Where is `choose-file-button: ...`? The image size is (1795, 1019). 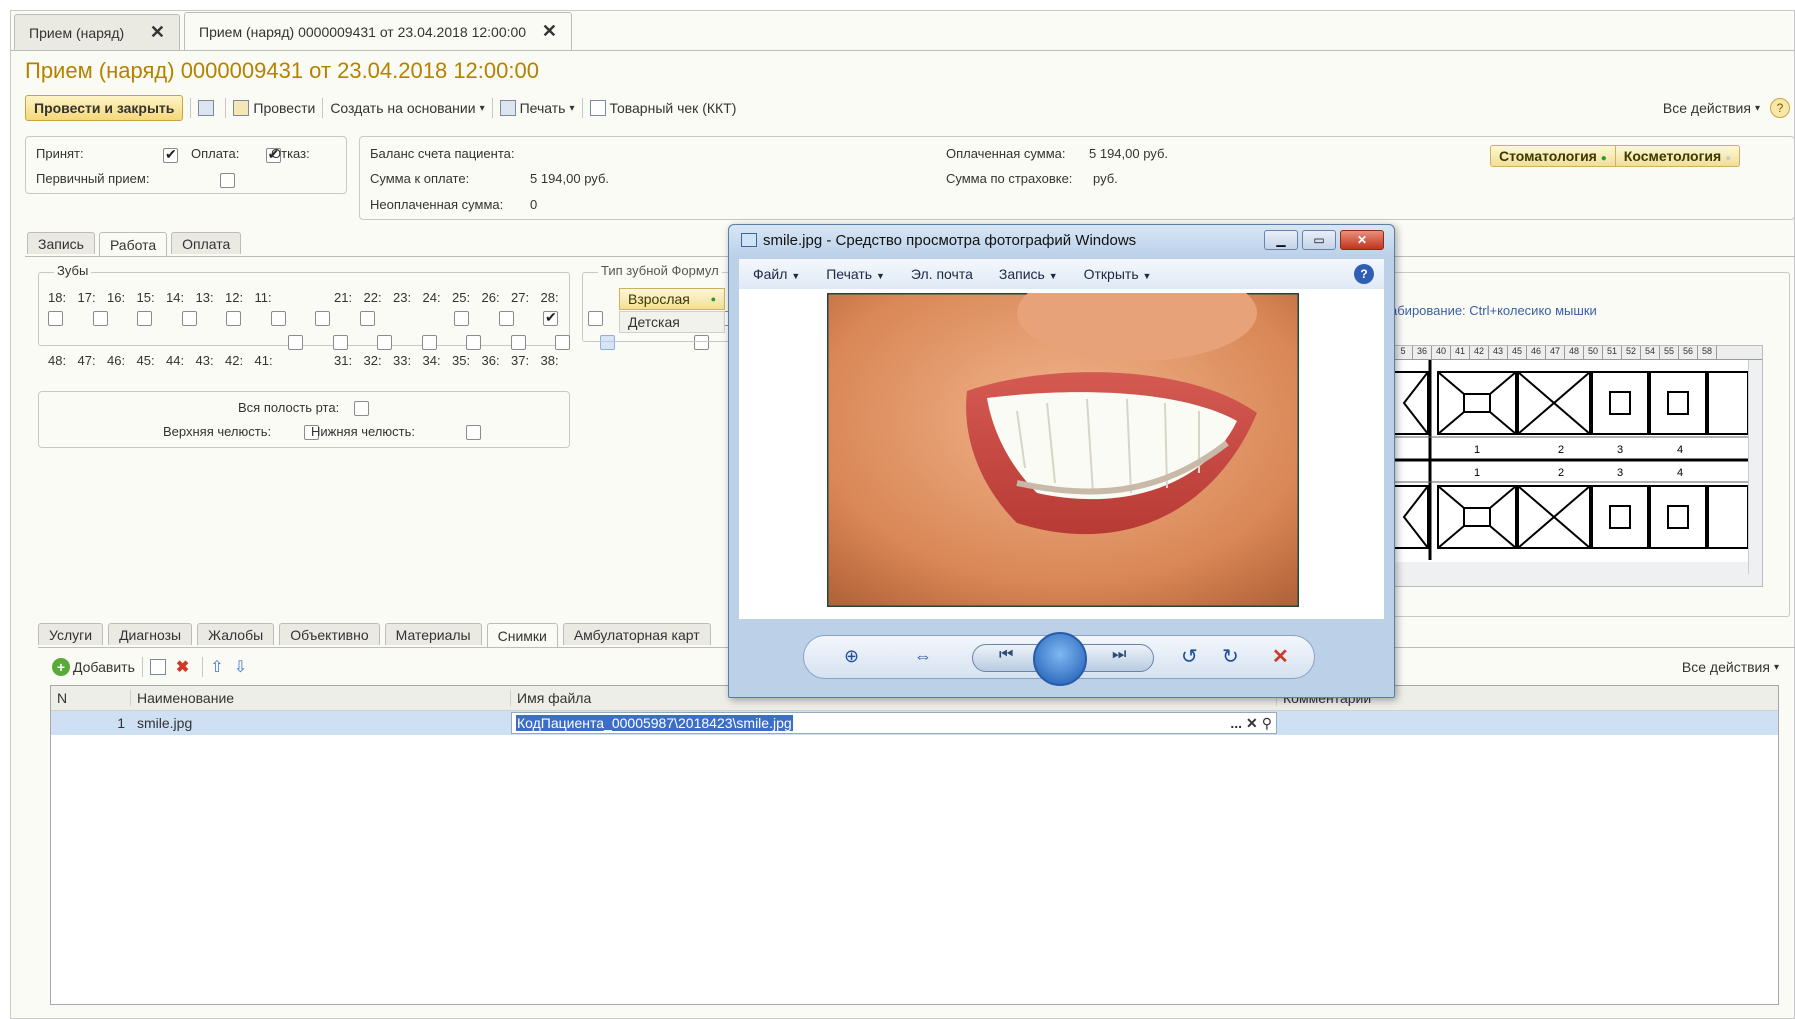 choose-file-button: ... is located at coordinates (1236, 723).